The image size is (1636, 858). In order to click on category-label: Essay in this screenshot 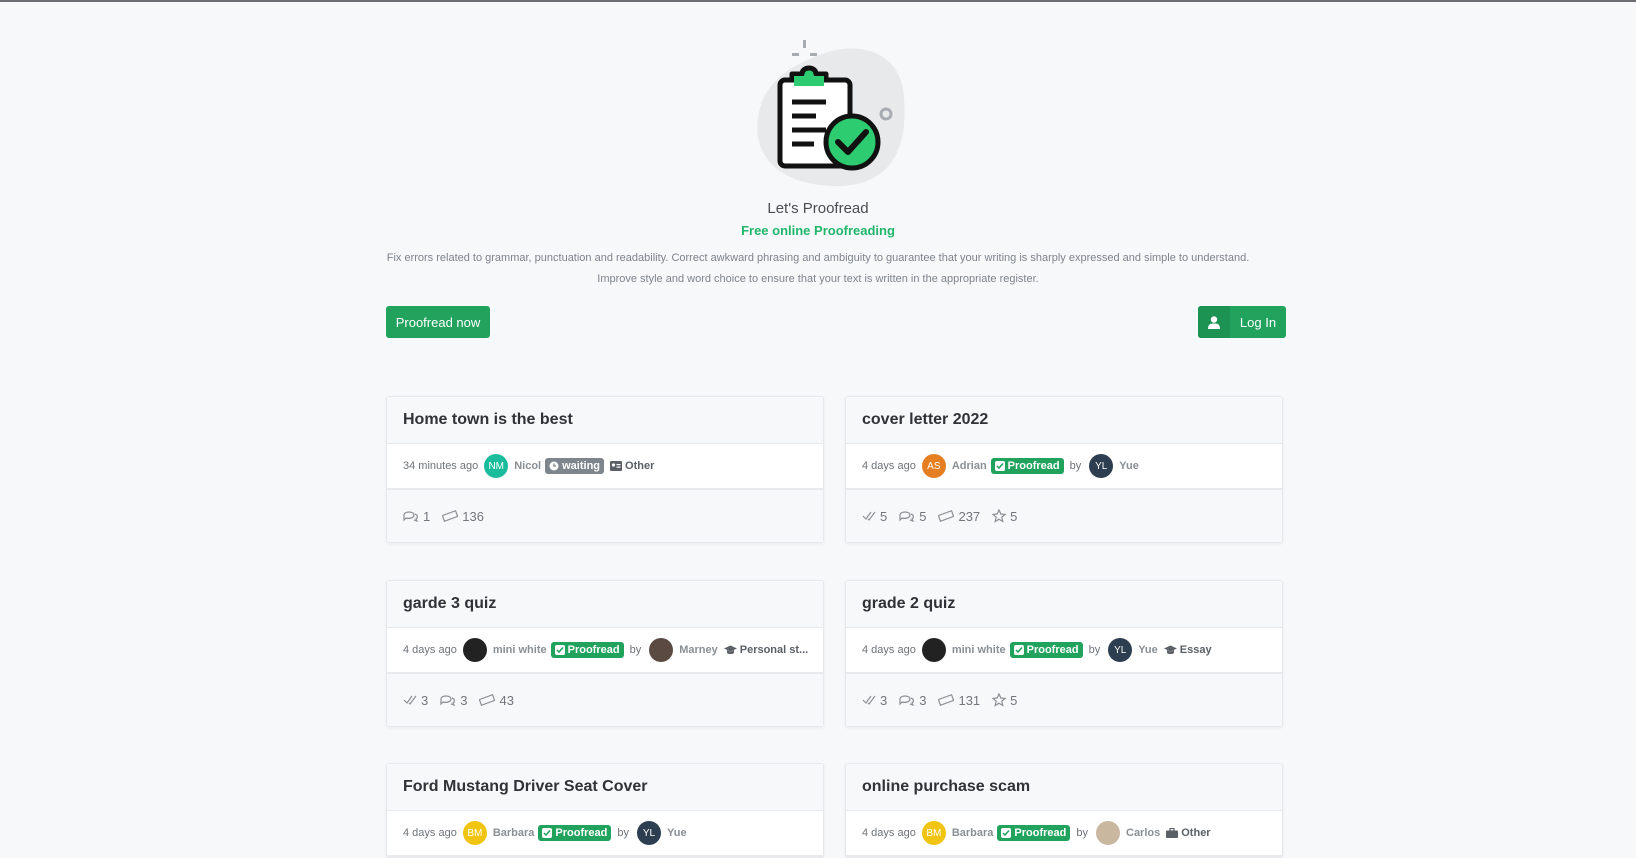, I will do `click(1195, 650)`.